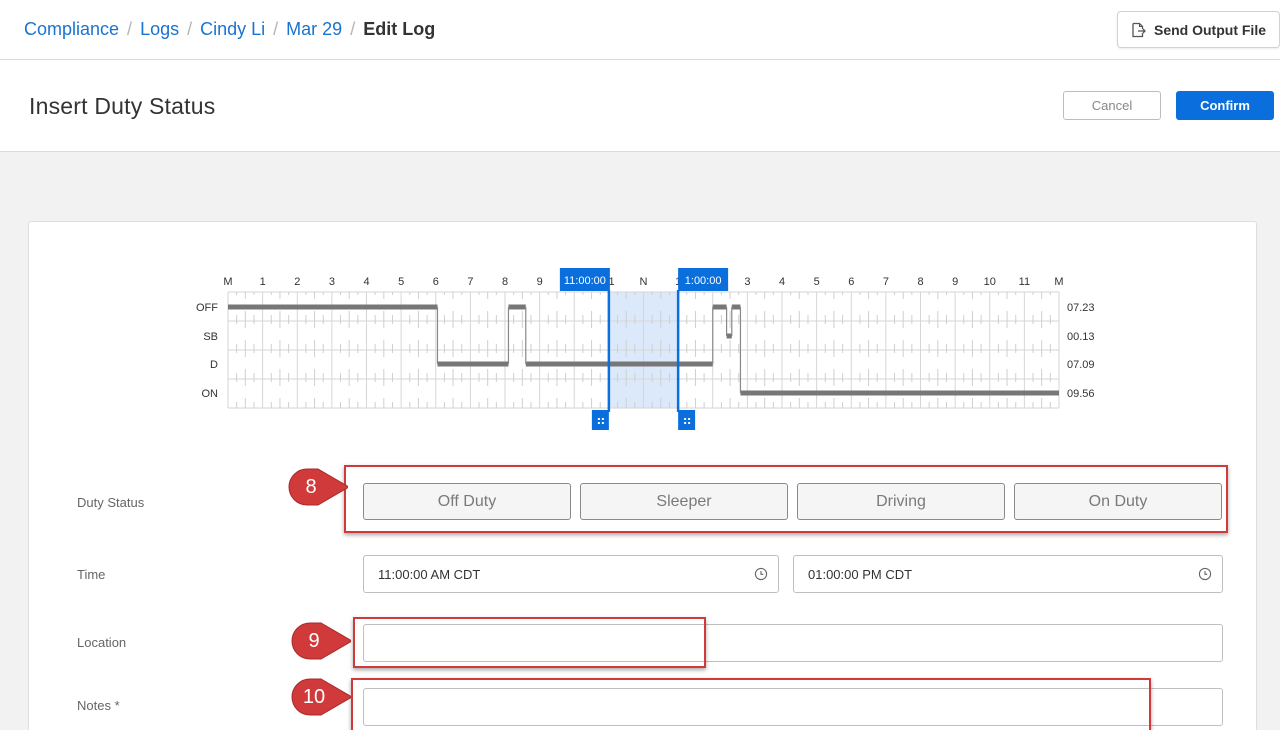 Image resolution: width=1280 pixels, height=730 pixels. I want to click on callout-highlight-duty-status, so click(786, 499).